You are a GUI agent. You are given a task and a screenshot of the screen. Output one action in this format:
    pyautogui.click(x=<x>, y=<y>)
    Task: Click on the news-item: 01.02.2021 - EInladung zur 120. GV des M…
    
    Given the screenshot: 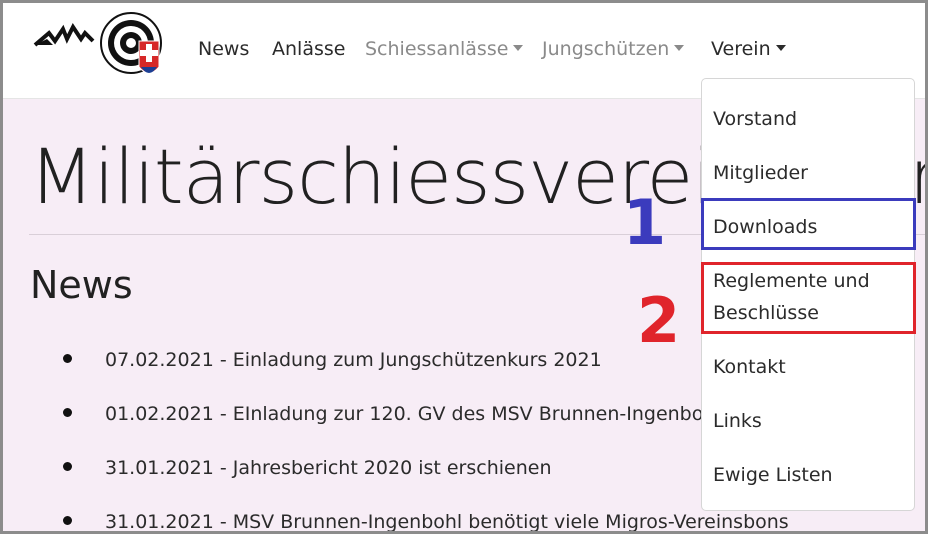 What is the action you would take?
    pyautogui.click(x=392, y=414)
    